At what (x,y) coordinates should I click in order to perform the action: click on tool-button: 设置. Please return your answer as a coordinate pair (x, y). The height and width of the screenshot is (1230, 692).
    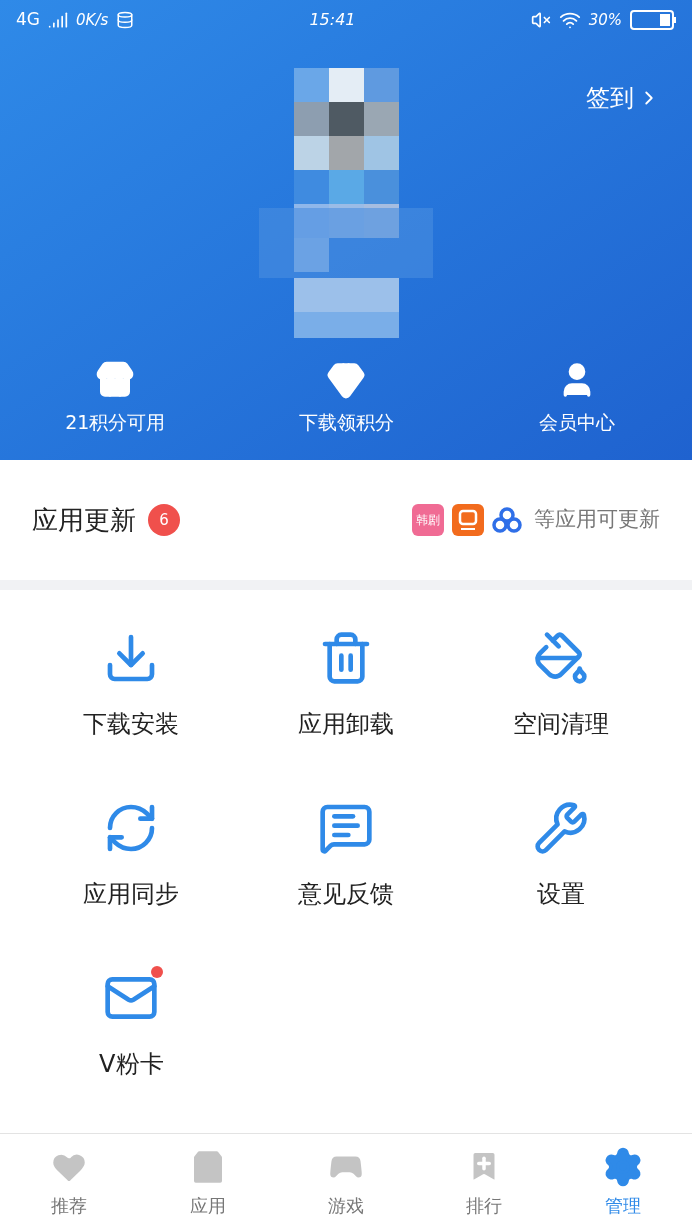
    Looking at the image, I should click on (560, 861).